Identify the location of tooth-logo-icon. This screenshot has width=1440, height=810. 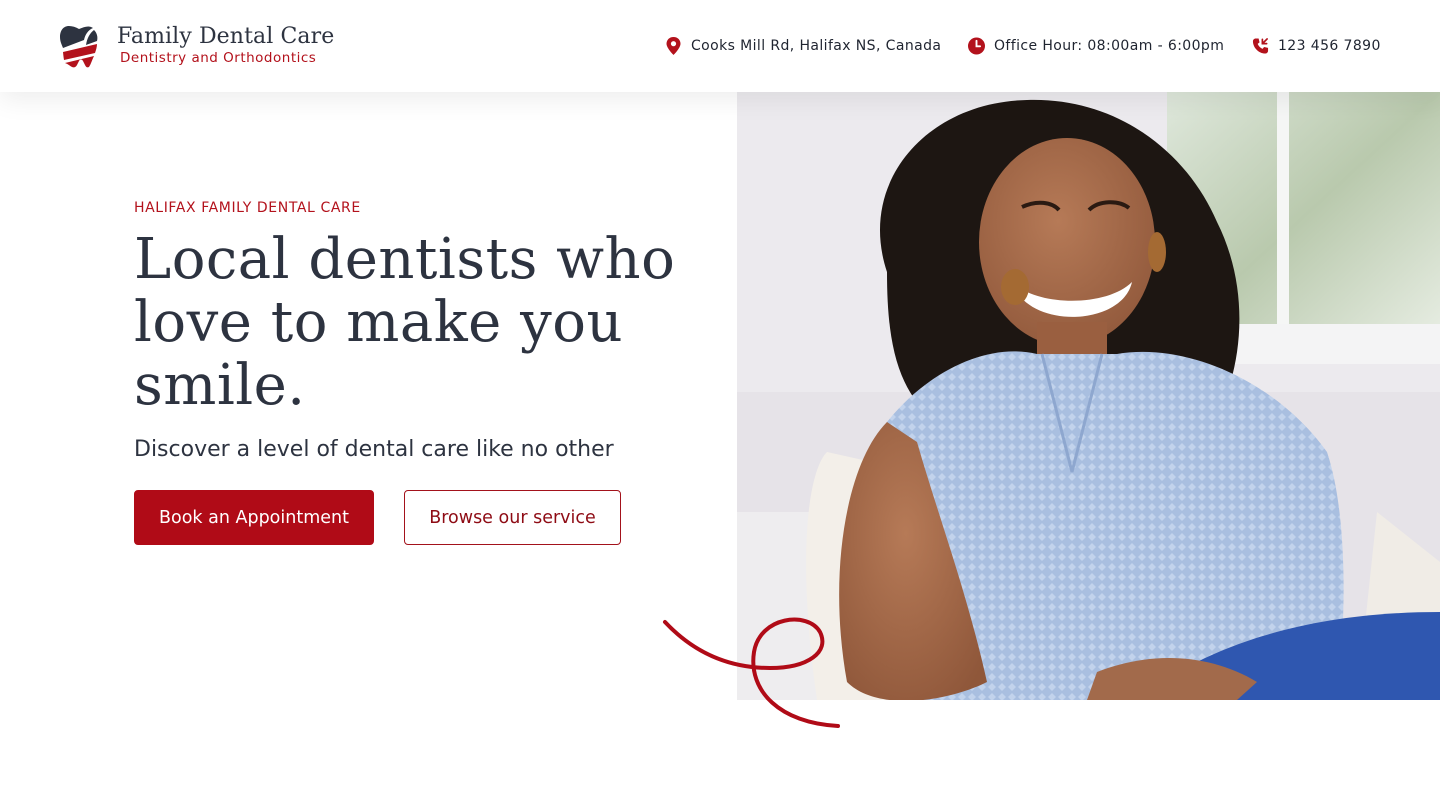
(79, 47).